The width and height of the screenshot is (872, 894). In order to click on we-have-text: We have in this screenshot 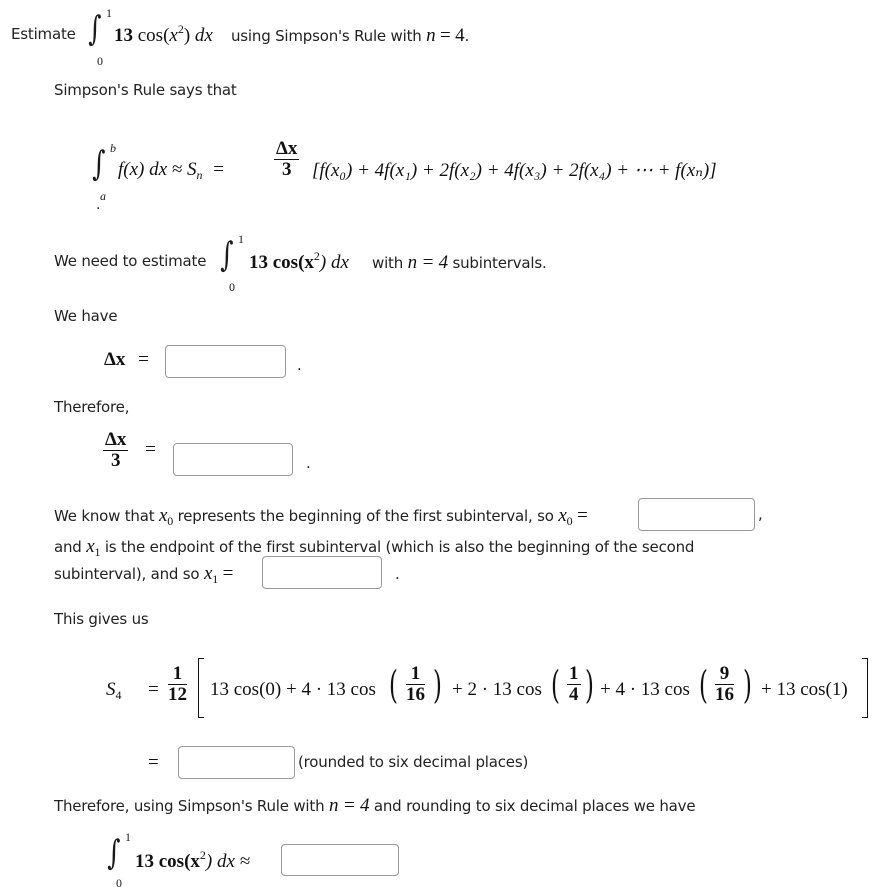, I will do `click(86, 316)`.